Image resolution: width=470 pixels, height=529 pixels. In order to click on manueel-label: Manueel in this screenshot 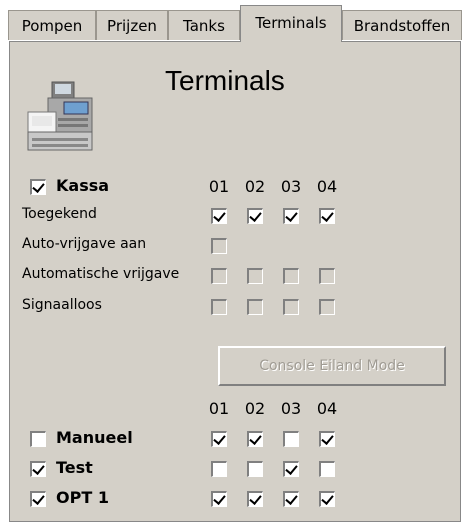, I will do `click(94, 437)`.